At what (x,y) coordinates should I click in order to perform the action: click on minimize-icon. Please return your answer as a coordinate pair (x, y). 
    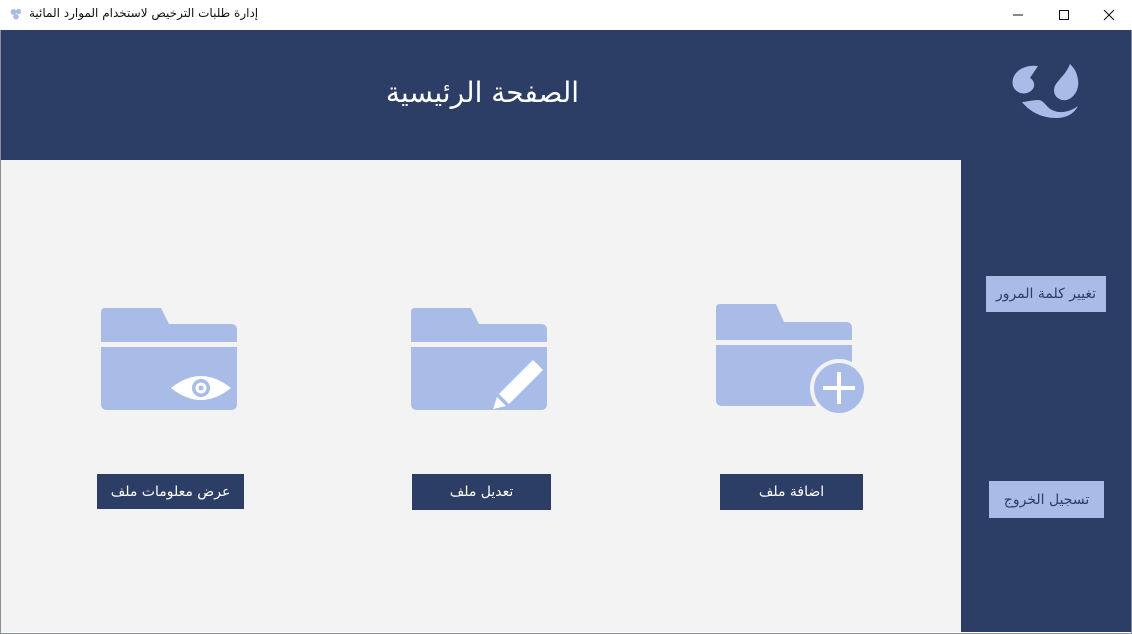
    Looking at the image, I should click on (1018, 15).